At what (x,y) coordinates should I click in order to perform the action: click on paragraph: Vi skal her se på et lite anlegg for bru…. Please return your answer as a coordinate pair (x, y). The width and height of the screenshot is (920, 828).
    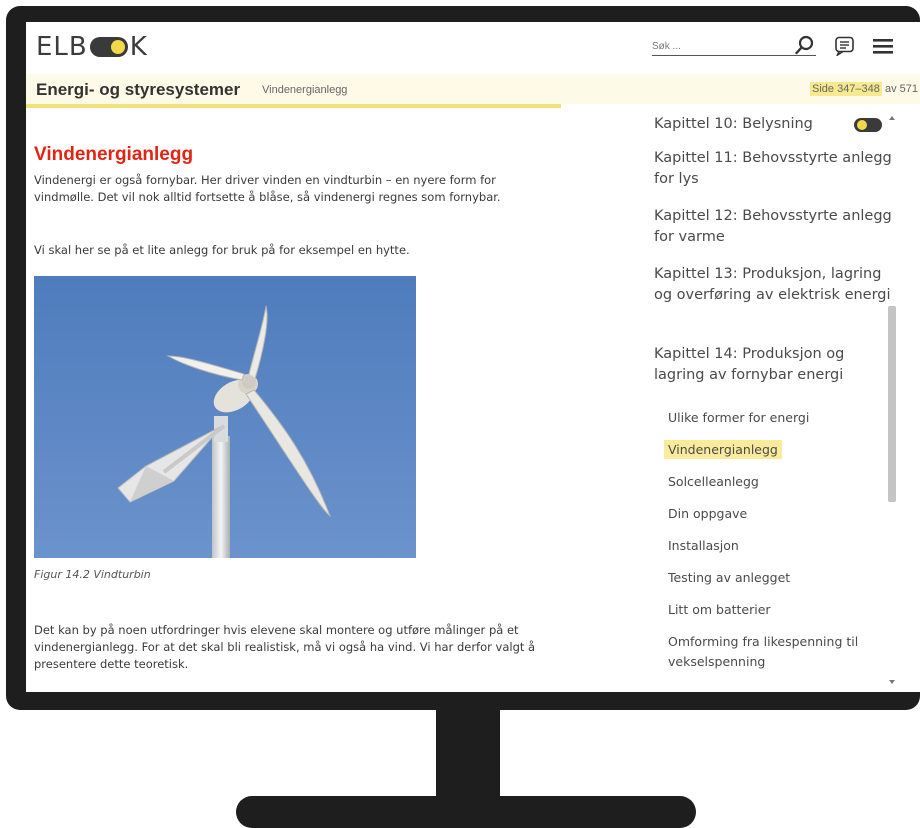
    Looking at the image, I should click on (222, 250).